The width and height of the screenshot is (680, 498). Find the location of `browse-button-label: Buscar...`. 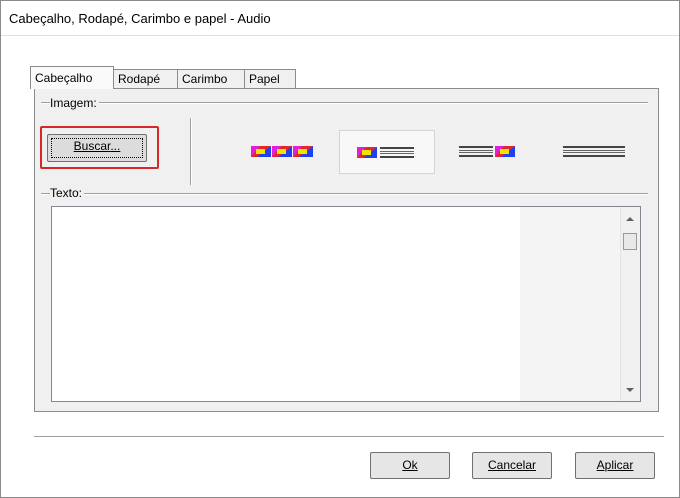

browse-button-label: Buscar... is located at coordinates (97, 146).